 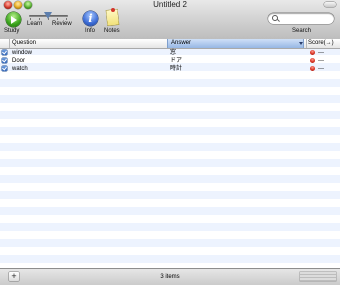 What do you see at coordinates (14, 20) in the screenshot?
I see `play-icon` at bounding box center [14, 20].